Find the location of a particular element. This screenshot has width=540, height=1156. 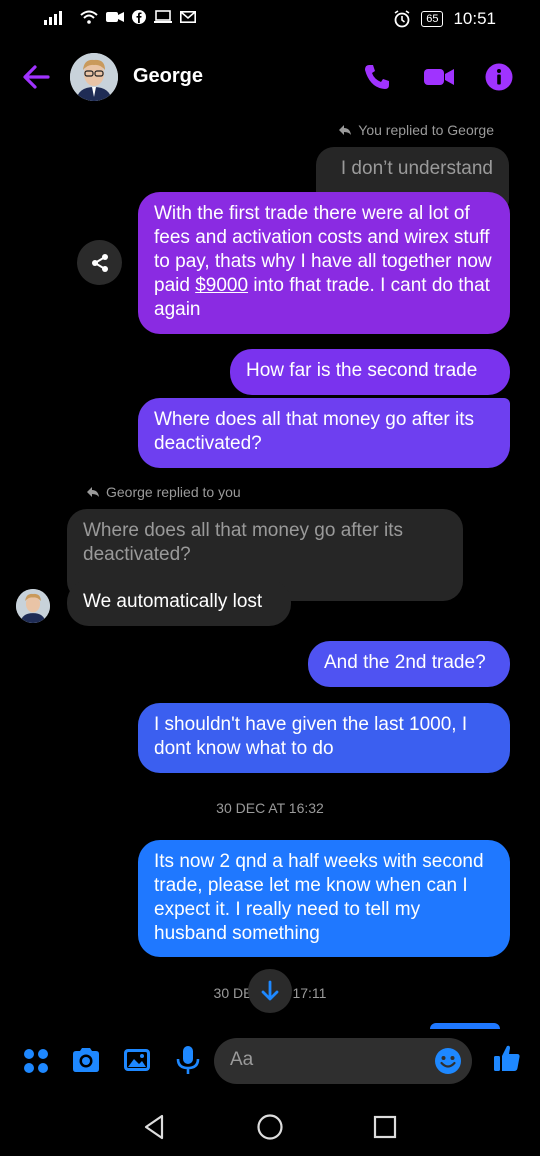

message-bubble-second-trade: How far is the second trade is located at coordinates (370, 372).